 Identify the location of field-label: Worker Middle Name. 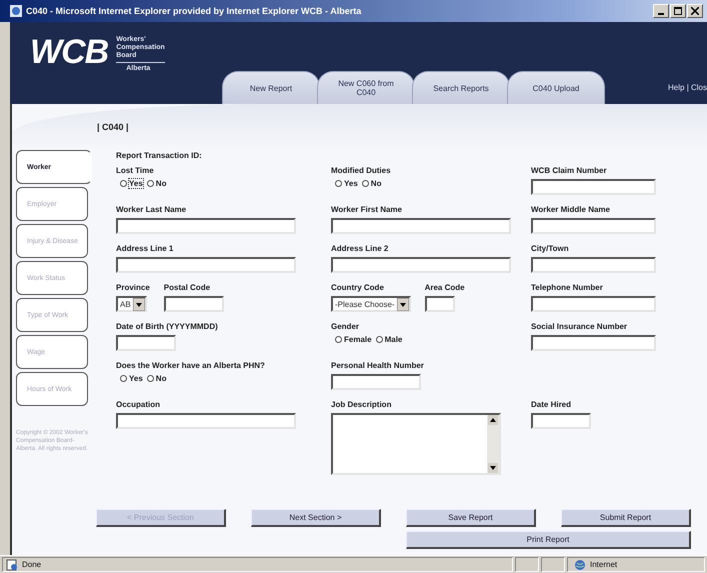
(571, 209).